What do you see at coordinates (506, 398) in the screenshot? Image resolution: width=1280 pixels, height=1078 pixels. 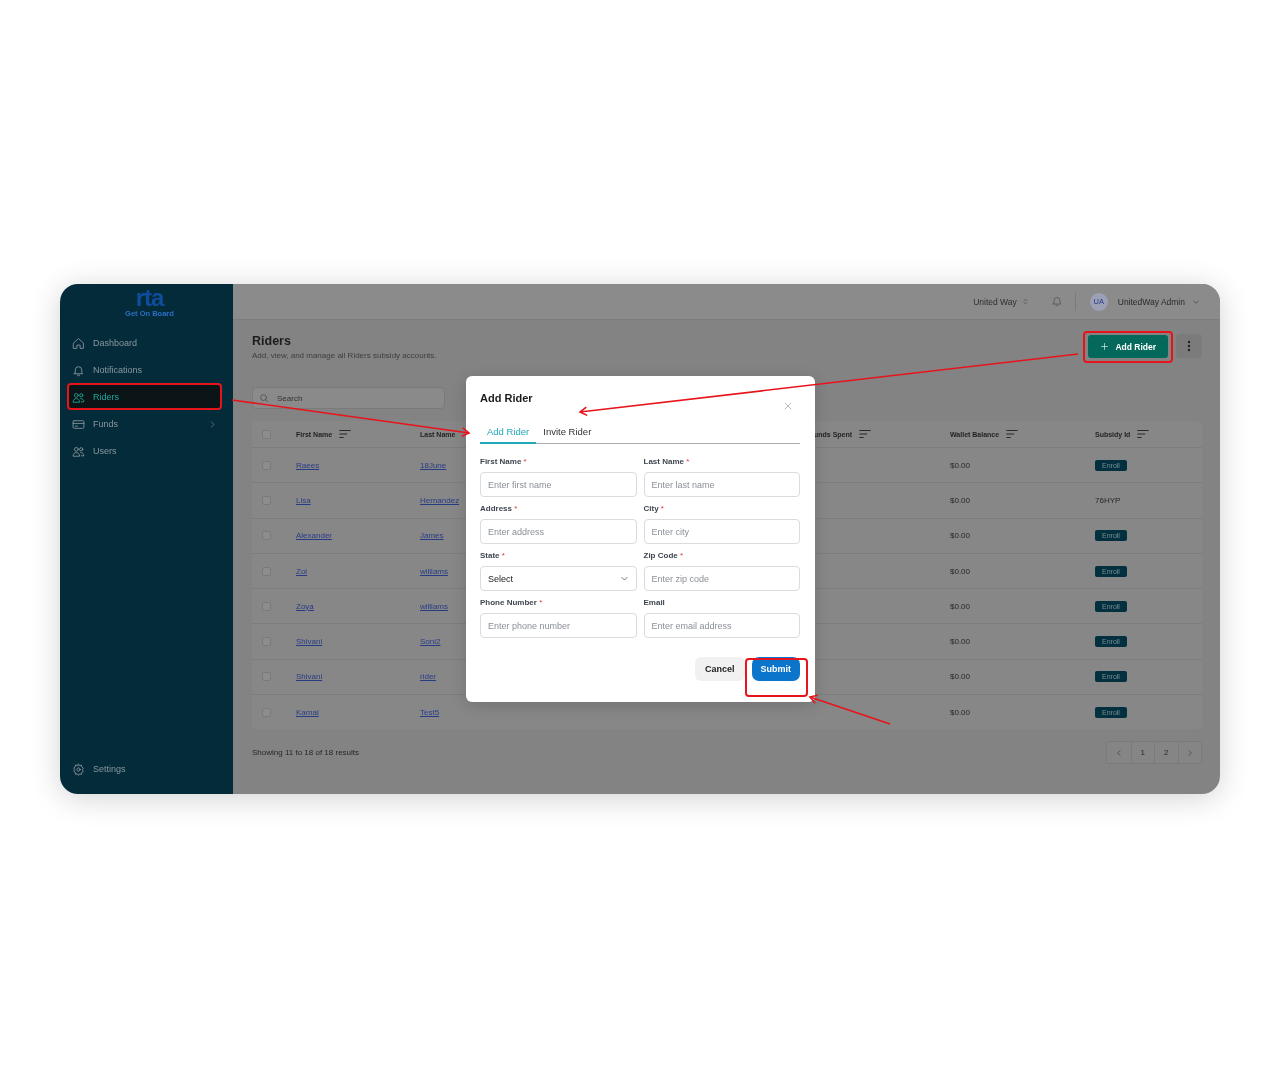 I see `dialog-title: Add Rider` at bounding box center [506, 398].